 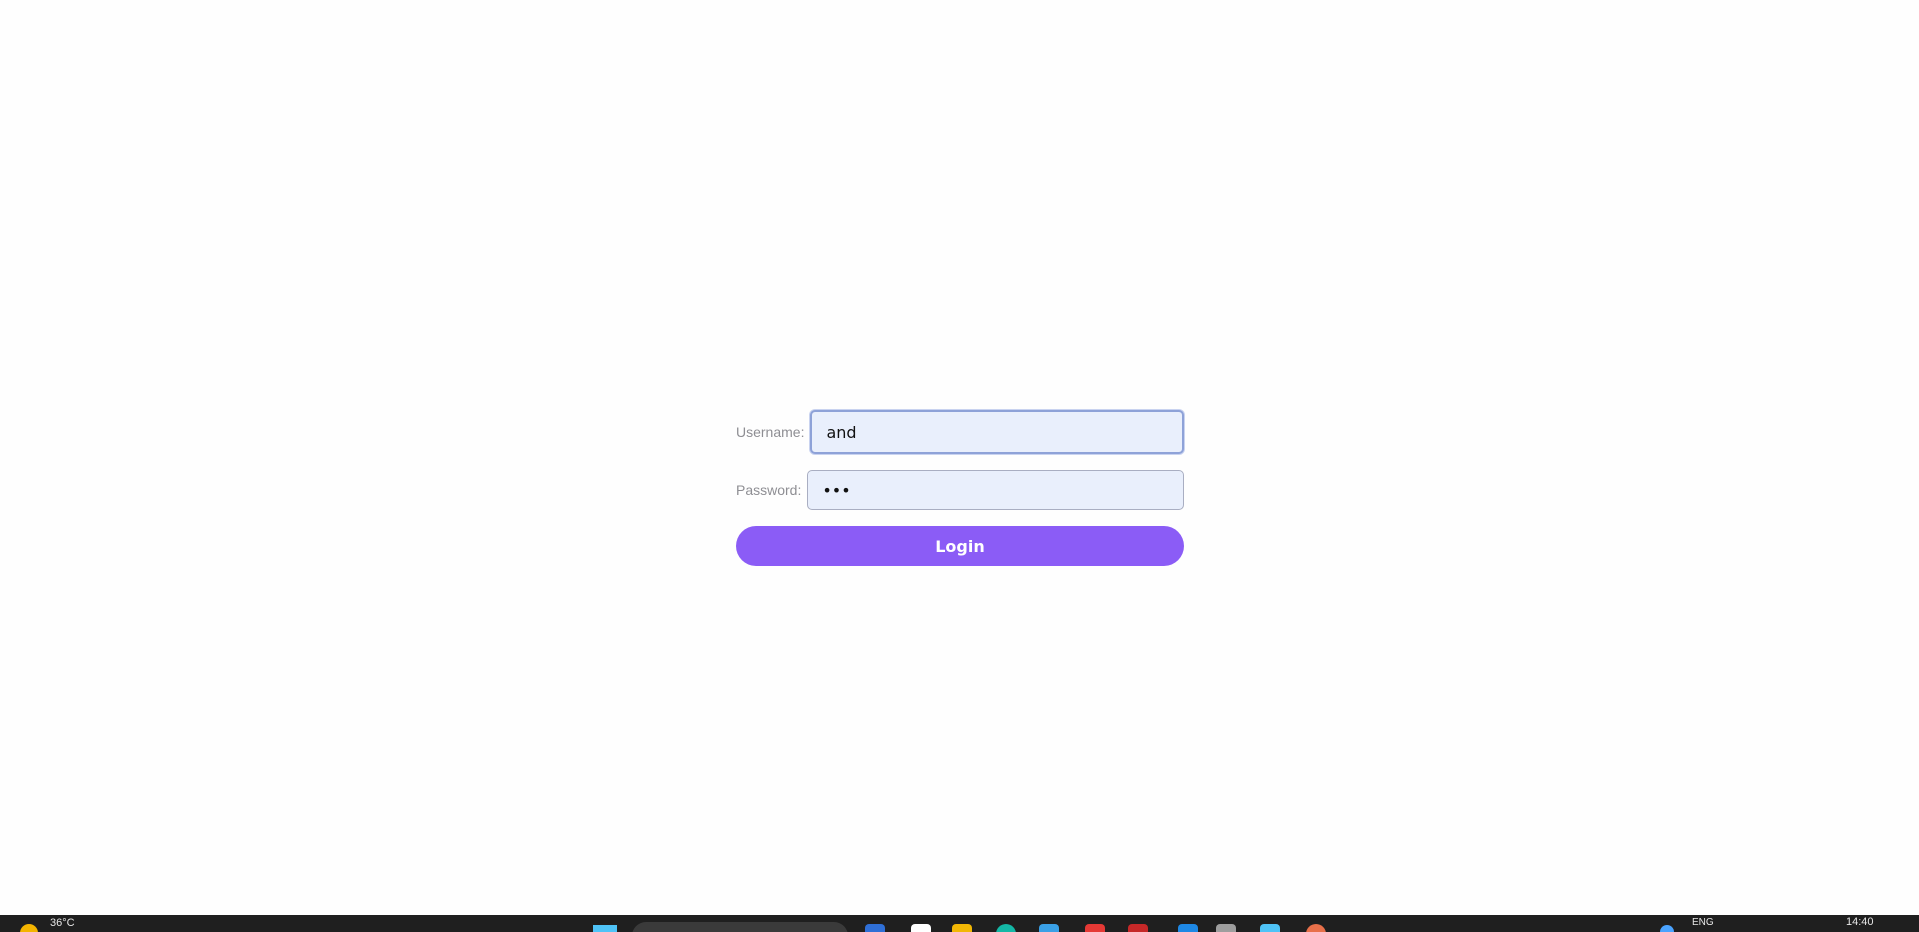 I want to click on search-box, so click(x=740, y=927).